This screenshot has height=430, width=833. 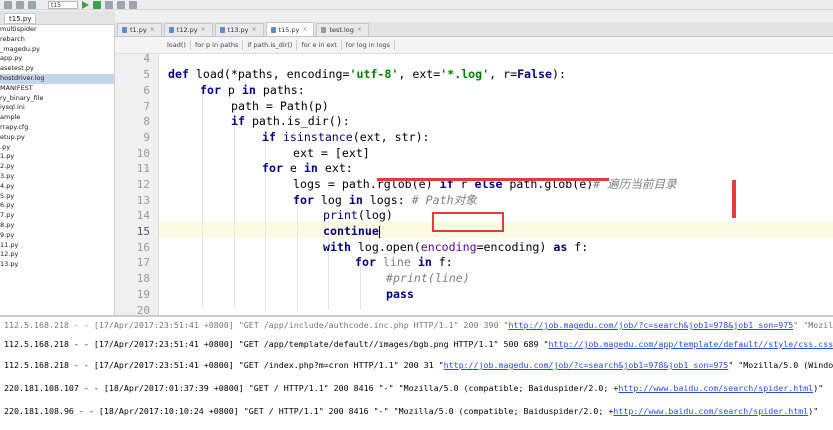 I want to click on run-config-select: t15, so click(x=63, y=4).